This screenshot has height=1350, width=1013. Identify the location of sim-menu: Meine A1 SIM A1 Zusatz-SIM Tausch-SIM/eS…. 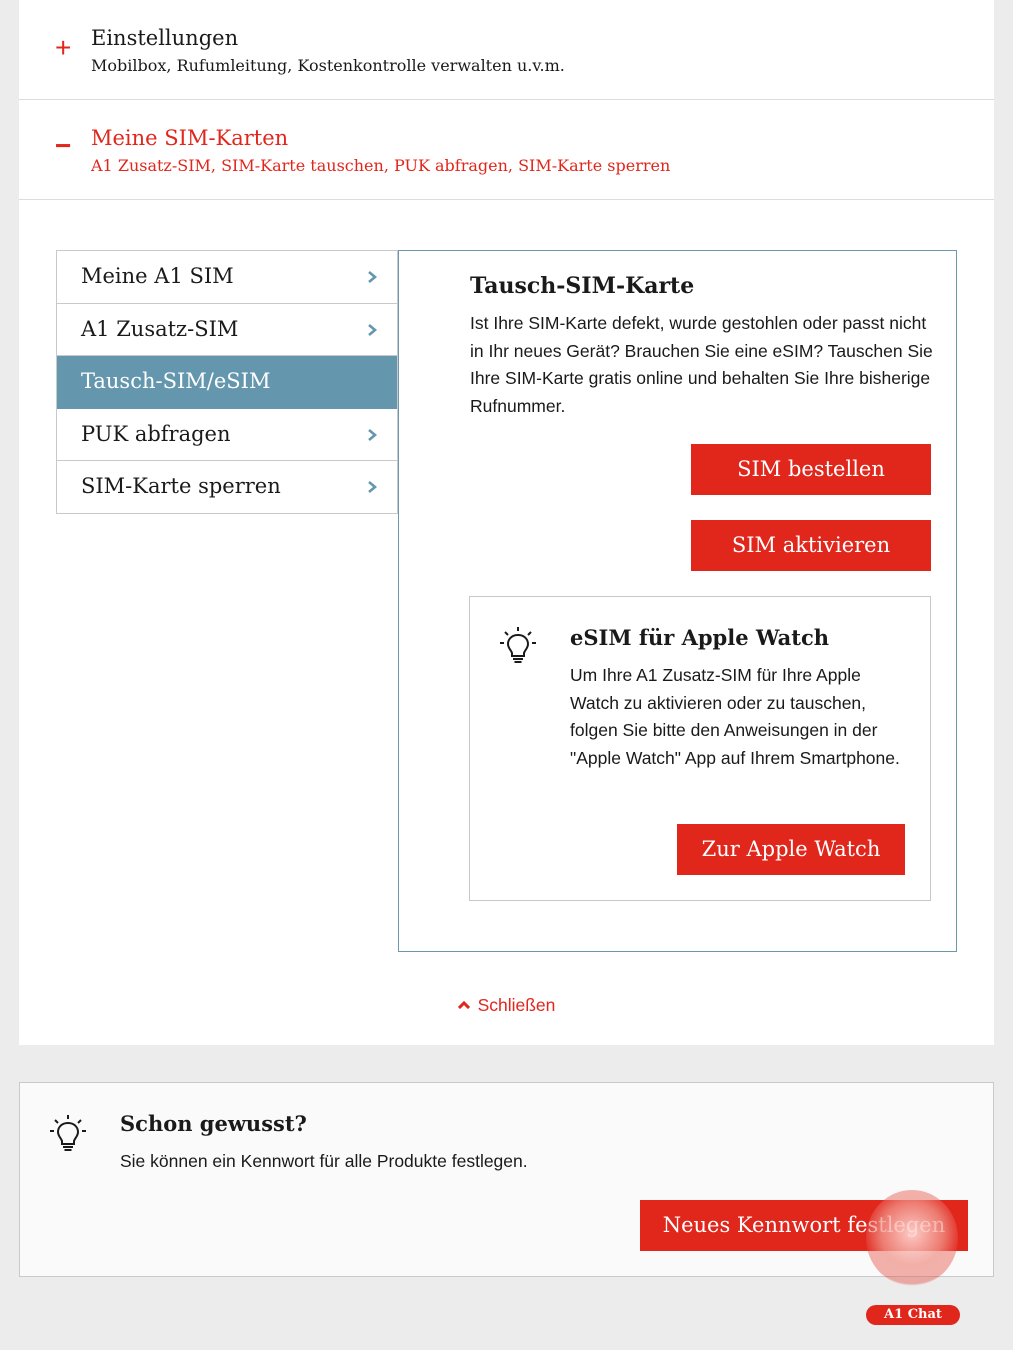
(240, 382).